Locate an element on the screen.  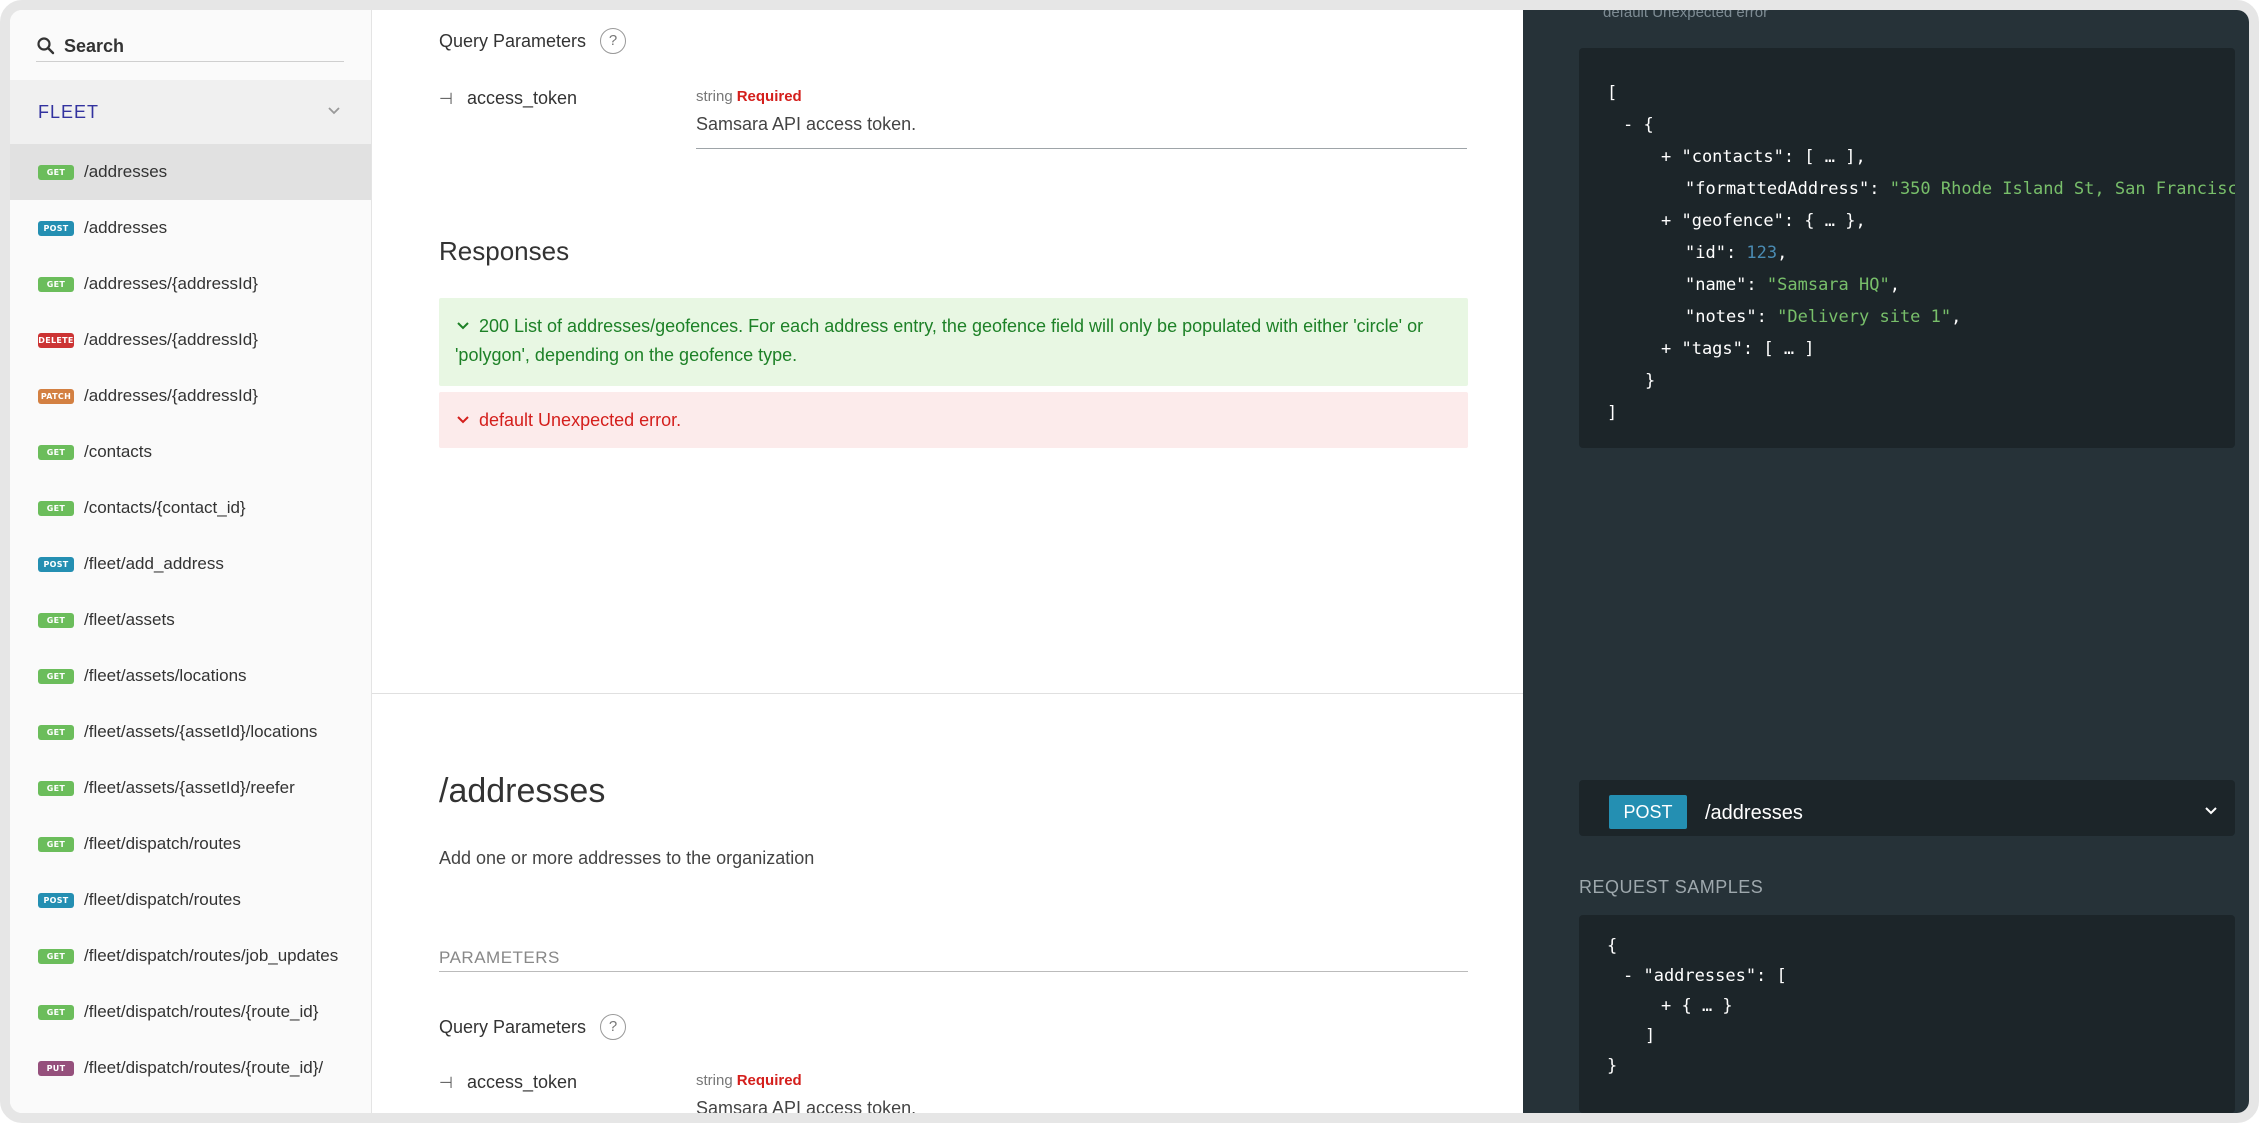
sidebar-item-get-fleet-assets-assetid-reefer: GET/fleet/assets/{assetId}/reefer is located at coordinates (190, 788).